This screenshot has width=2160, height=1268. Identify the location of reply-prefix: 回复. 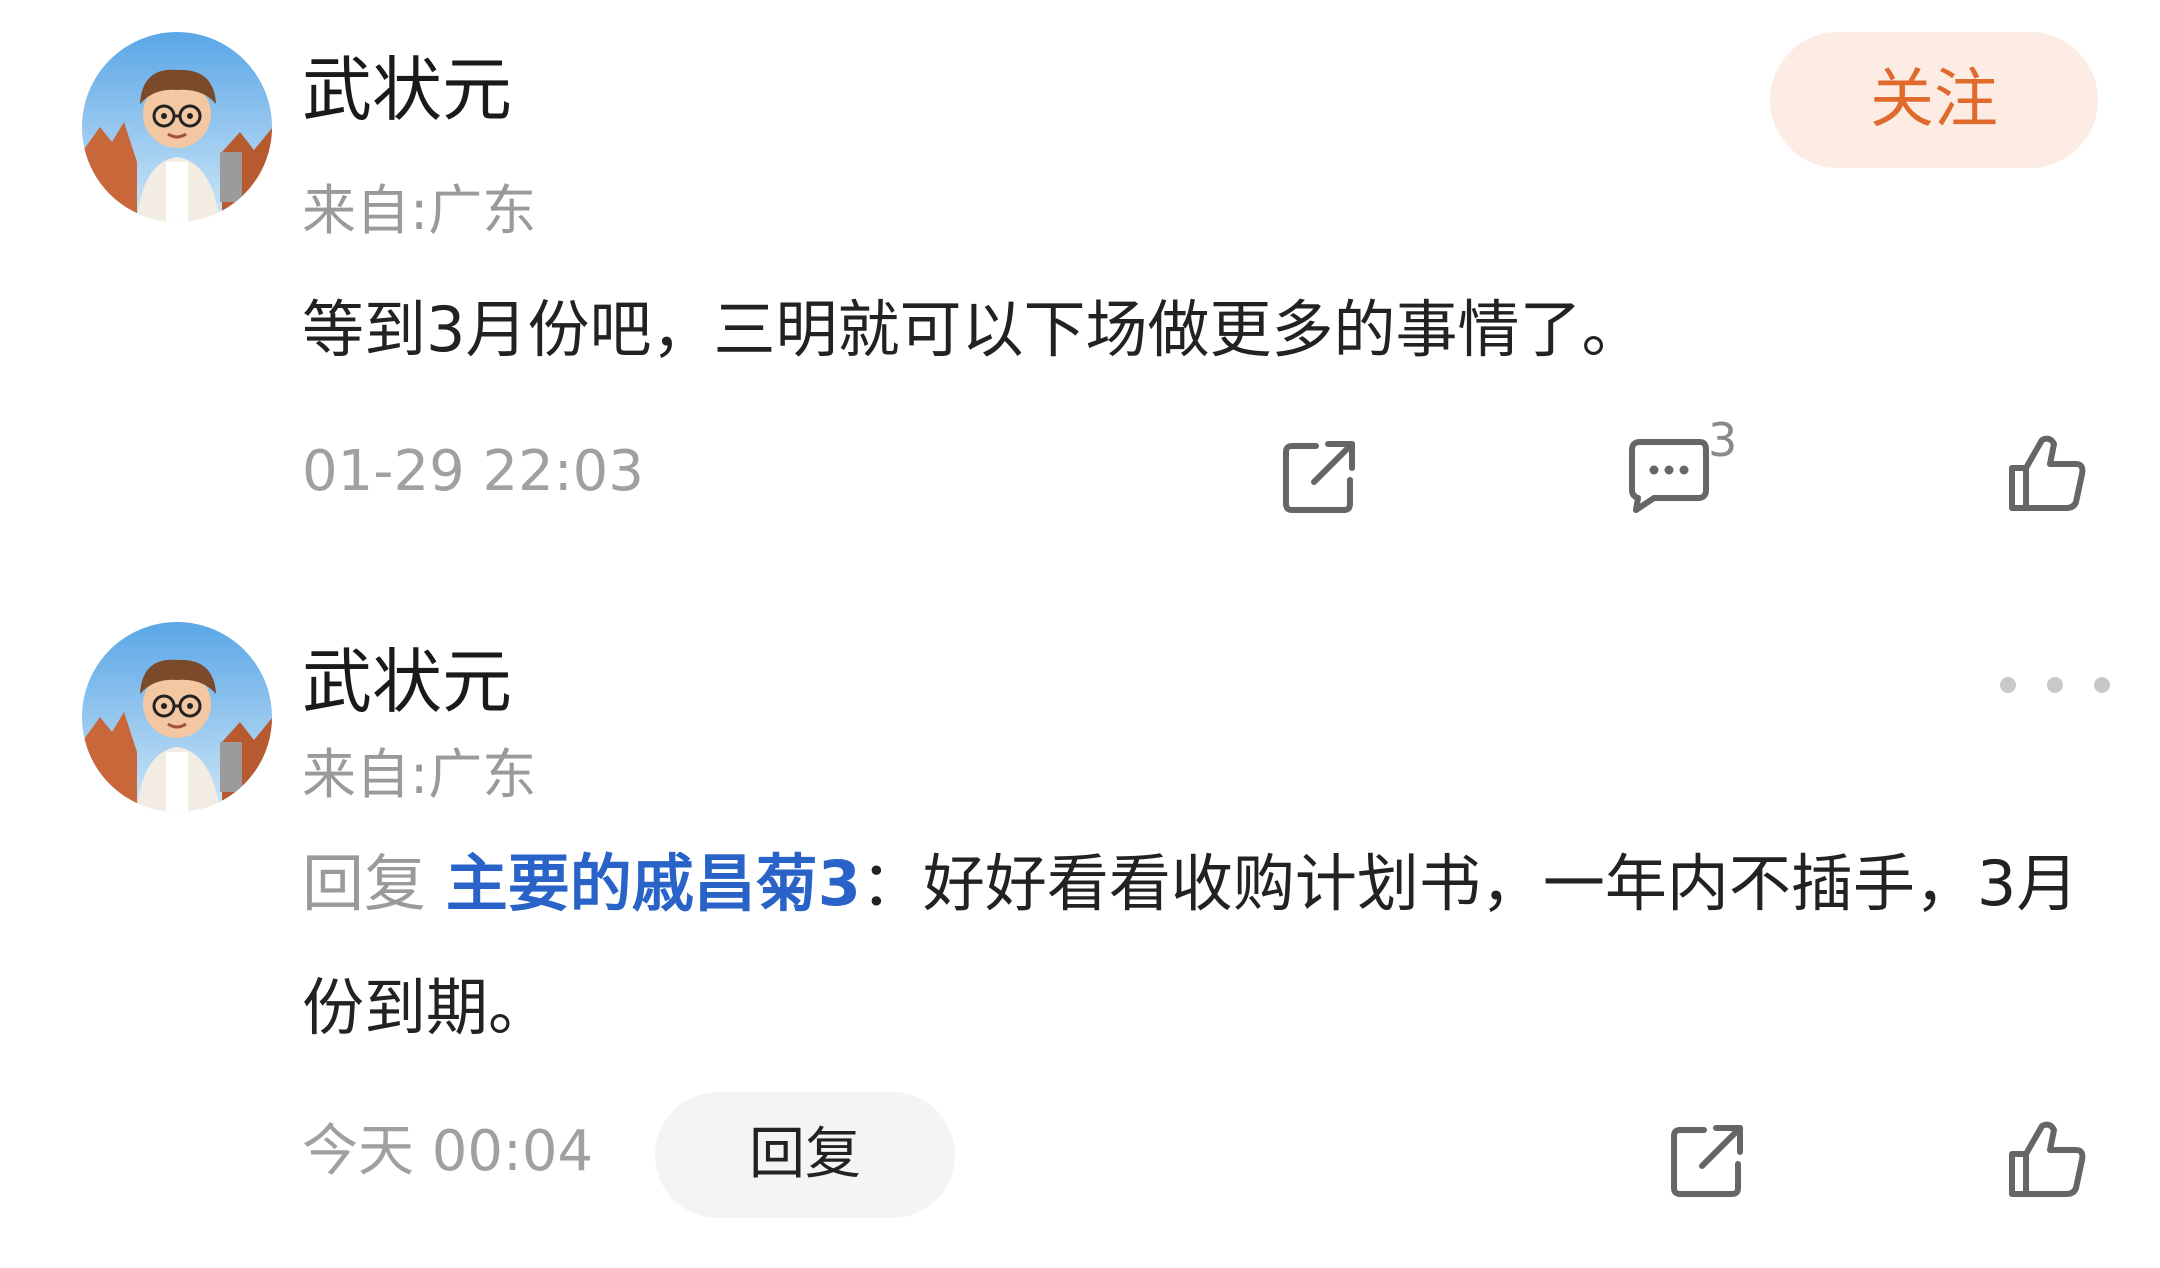
(364, 883).